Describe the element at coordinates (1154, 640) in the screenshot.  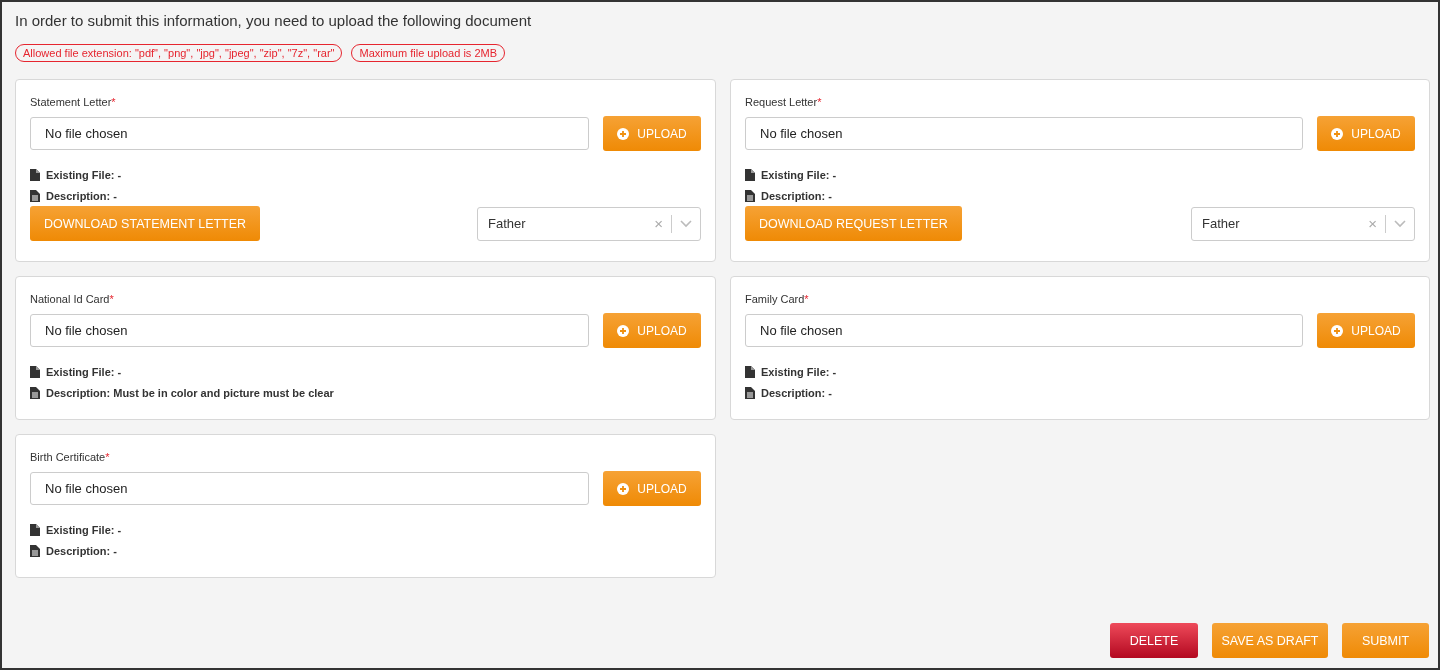
I see `delete-button: DELETE` at that location.